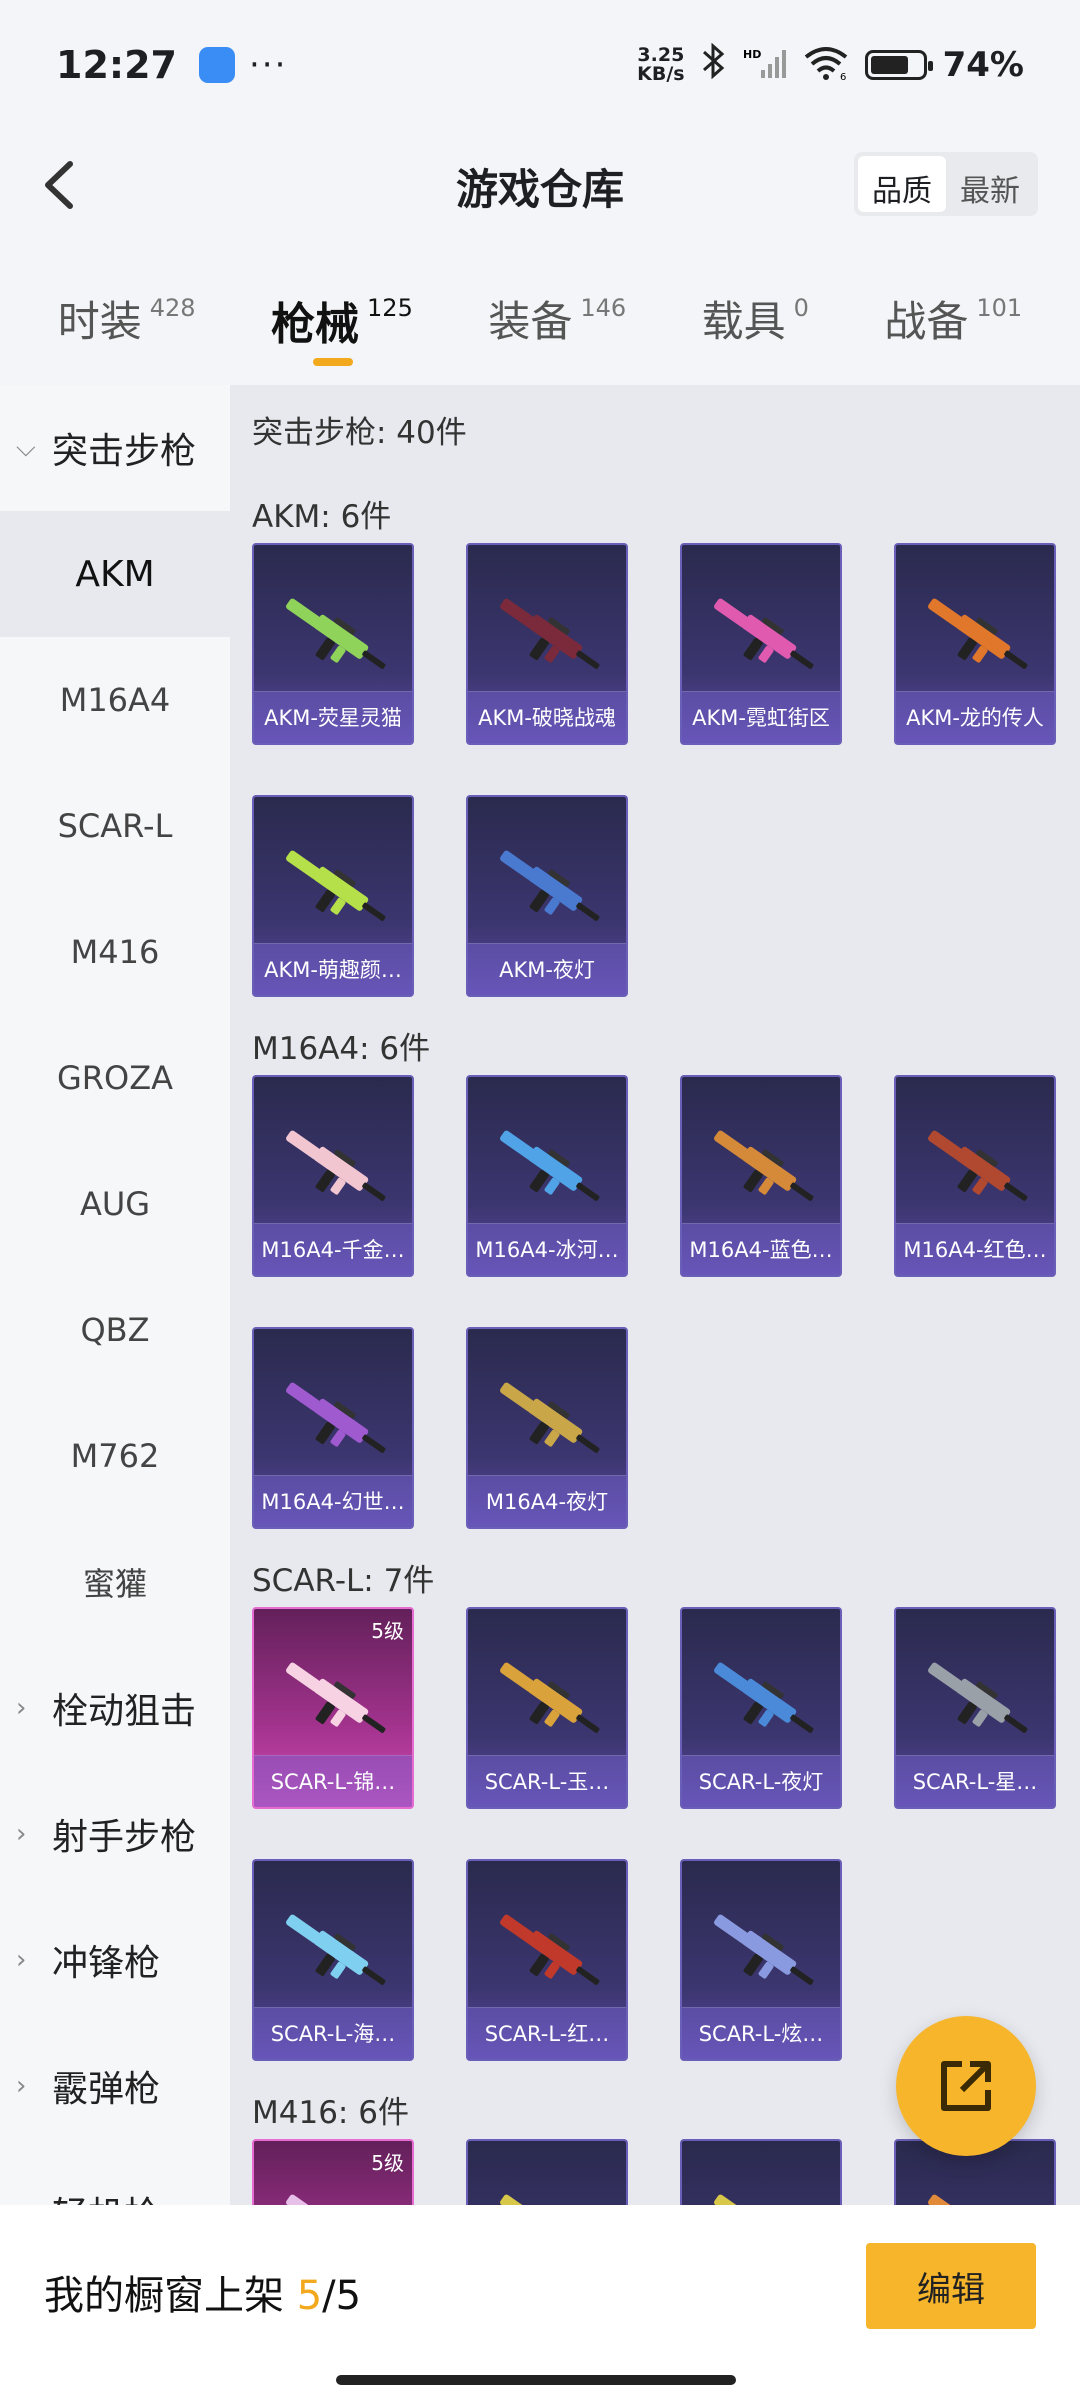 The image size is (1080, 2400). What do you see at coordinates (341, 1049) in the screenshot?
I see `group-title: M16A4: 6件` at bounding box center [341, 1049].